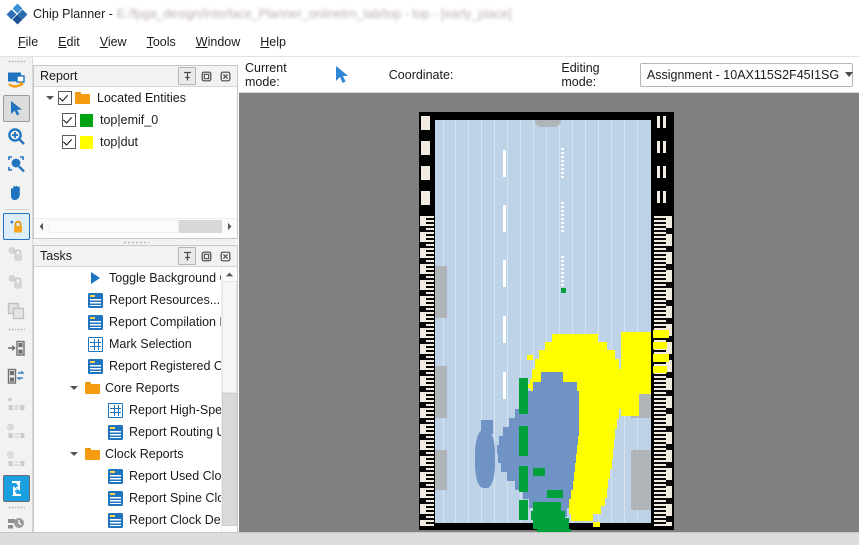  I want to click on task-label: Mark Selection, so click(150, 344).